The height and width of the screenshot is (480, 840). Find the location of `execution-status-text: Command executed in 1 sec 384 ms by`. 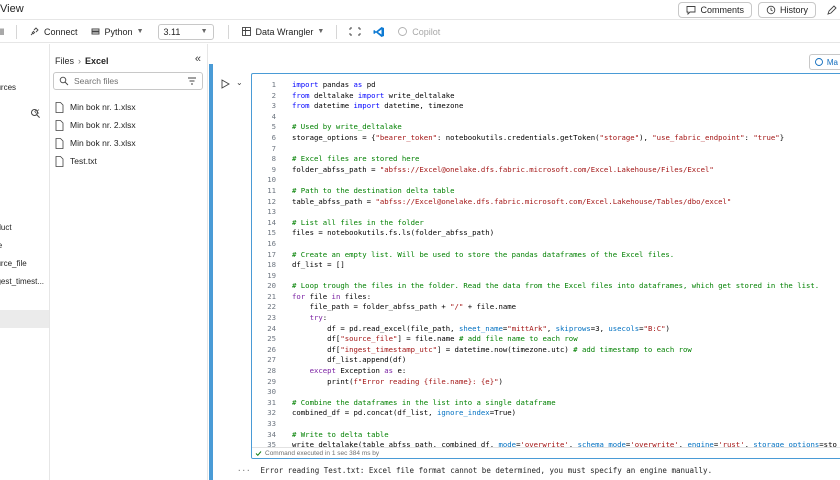

execution-status-text: Command executed in 1 sec 384 ms by is located at coordinates (322, 453).